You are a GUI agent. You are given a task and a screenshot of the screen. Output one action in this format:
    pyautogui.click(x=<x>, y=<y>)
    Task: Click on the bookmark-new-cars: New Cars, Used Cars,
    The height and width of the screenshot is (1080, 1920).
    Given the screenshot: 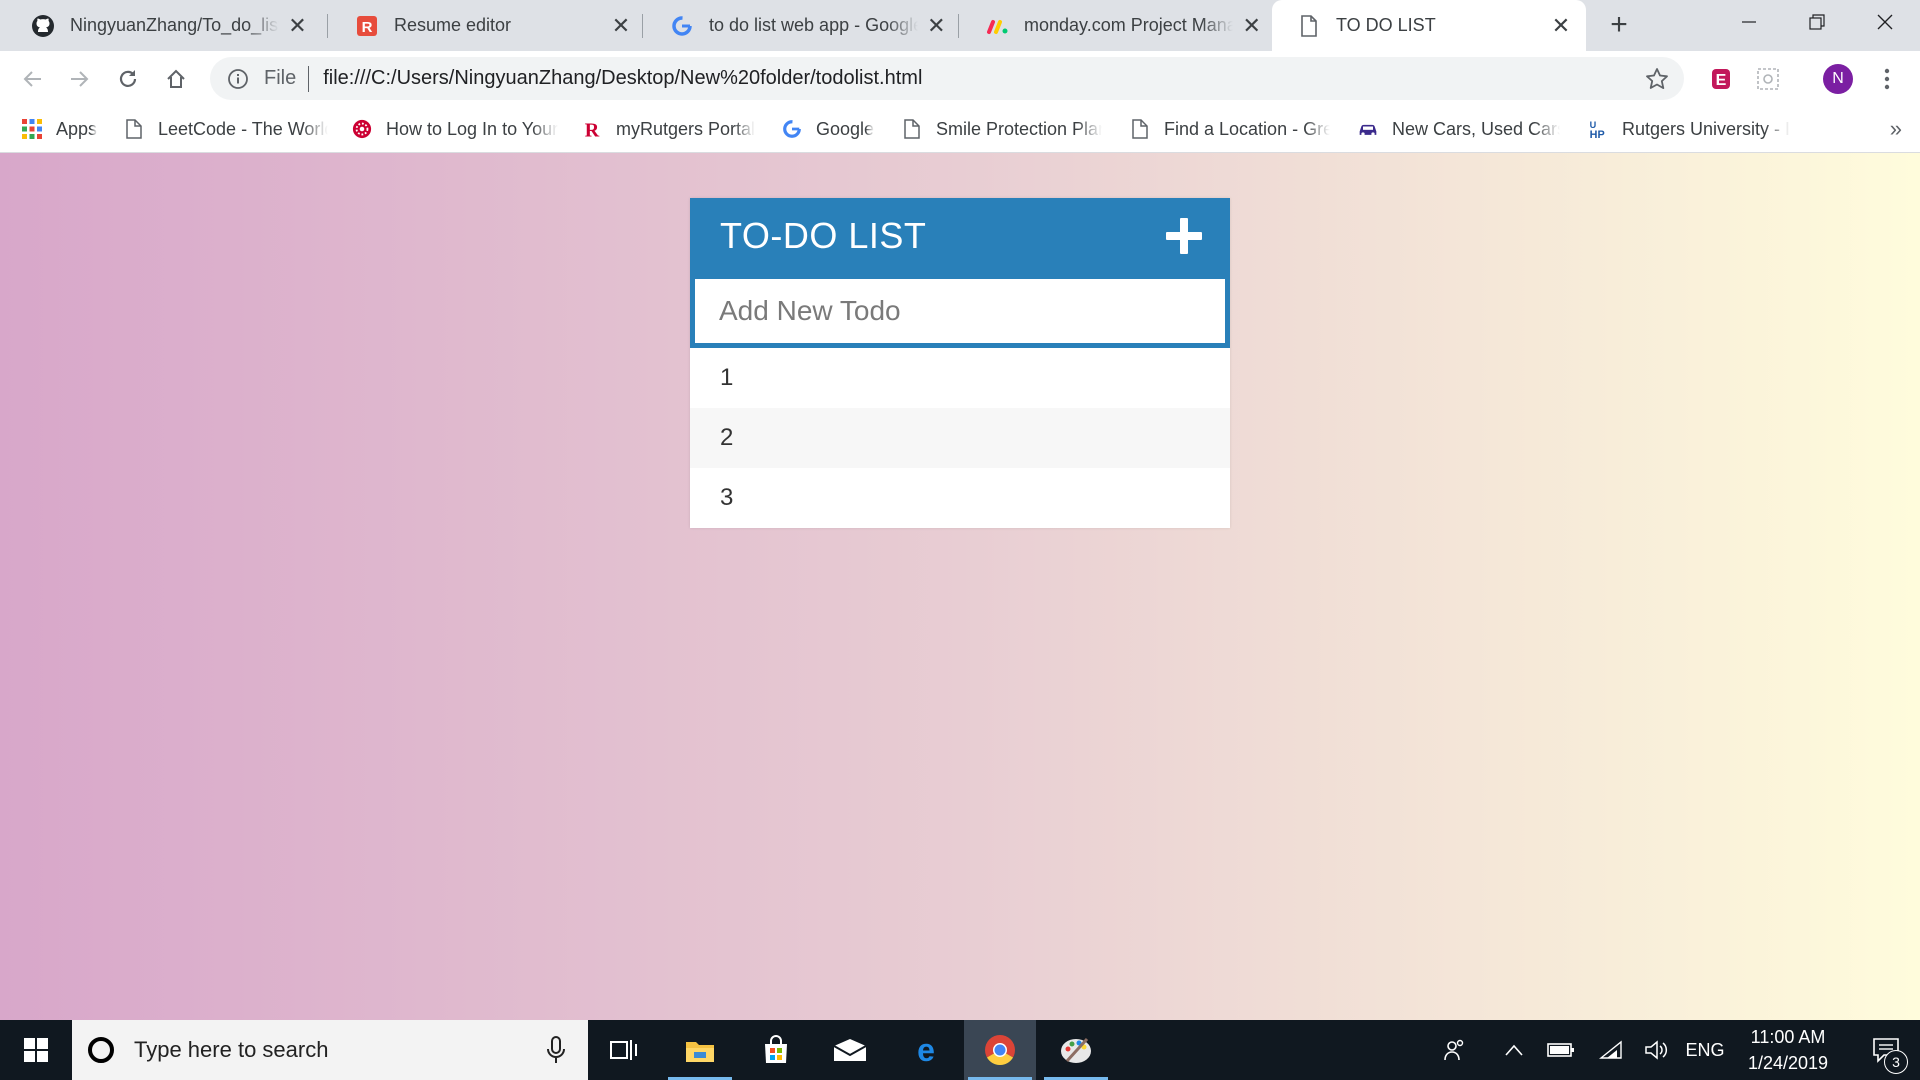 What is the action you would take?
    pyautogui.click(x=1459, y=129)
    